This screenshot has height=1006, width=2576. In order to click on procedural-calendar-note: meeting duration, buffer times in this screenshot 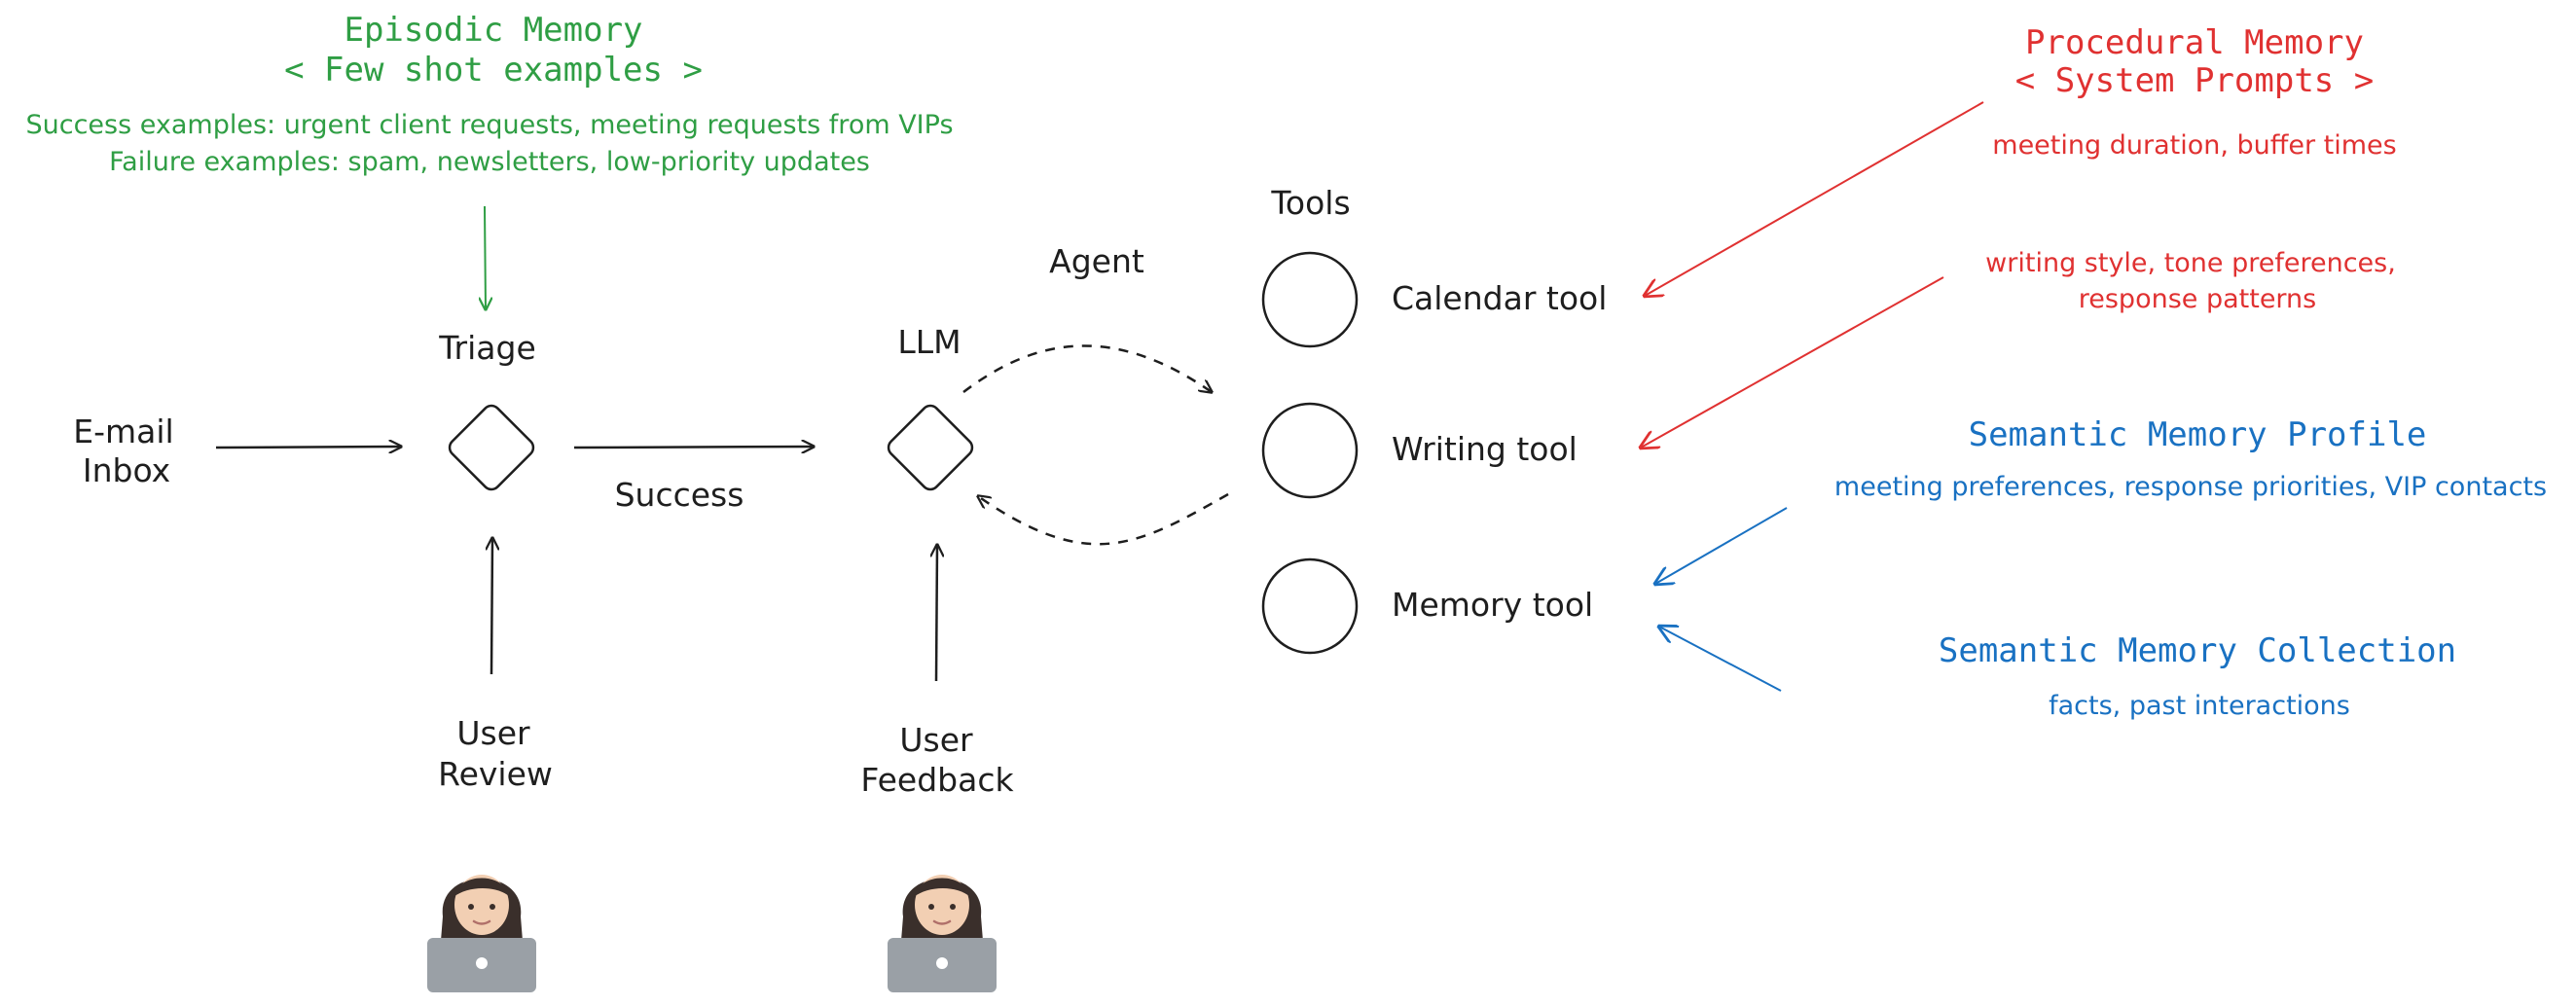, I will do `click(2194, 145)`.